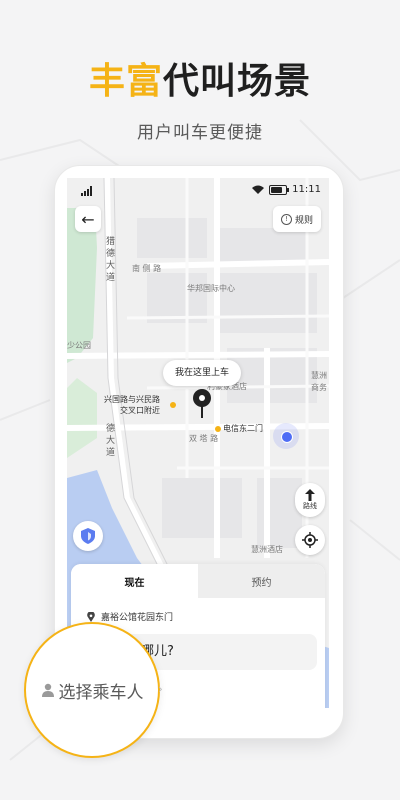  What do you see at coordinates (160, 689) in the screenshot?
I see `chevron-right-icon: ›` at bounding box center [160, 689].